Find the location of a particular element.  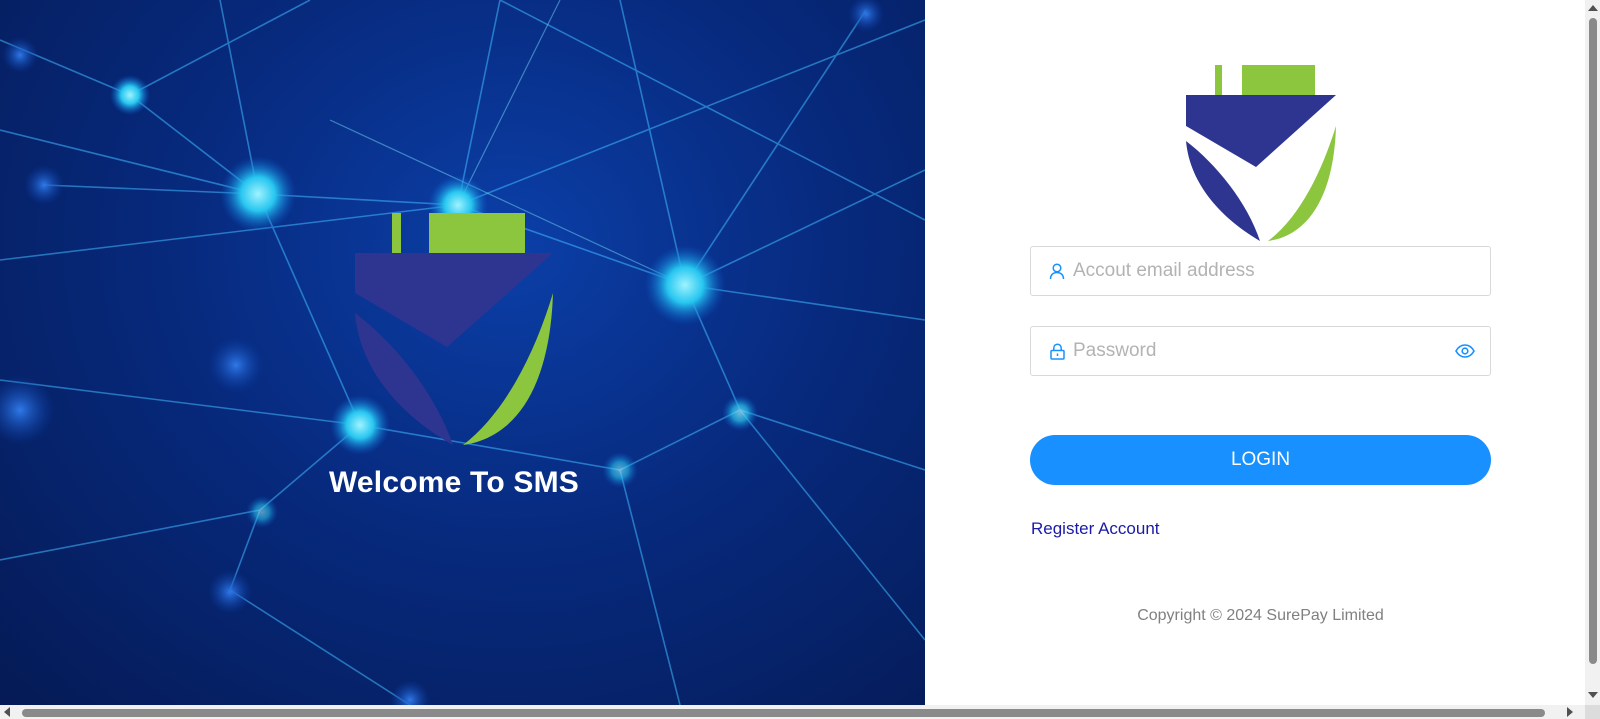

horizontal-scroll-thumb is located at coordinates (783, 713).